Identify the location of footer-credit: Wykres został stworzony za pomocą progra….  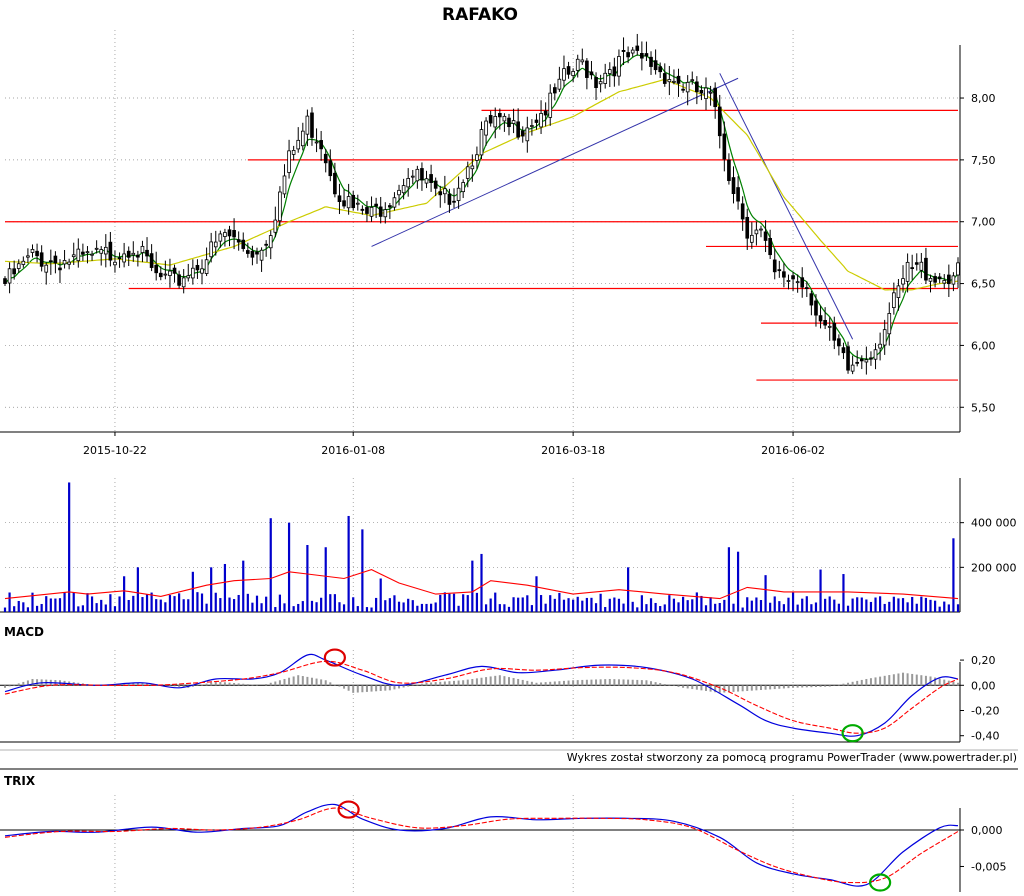
(792, 757).